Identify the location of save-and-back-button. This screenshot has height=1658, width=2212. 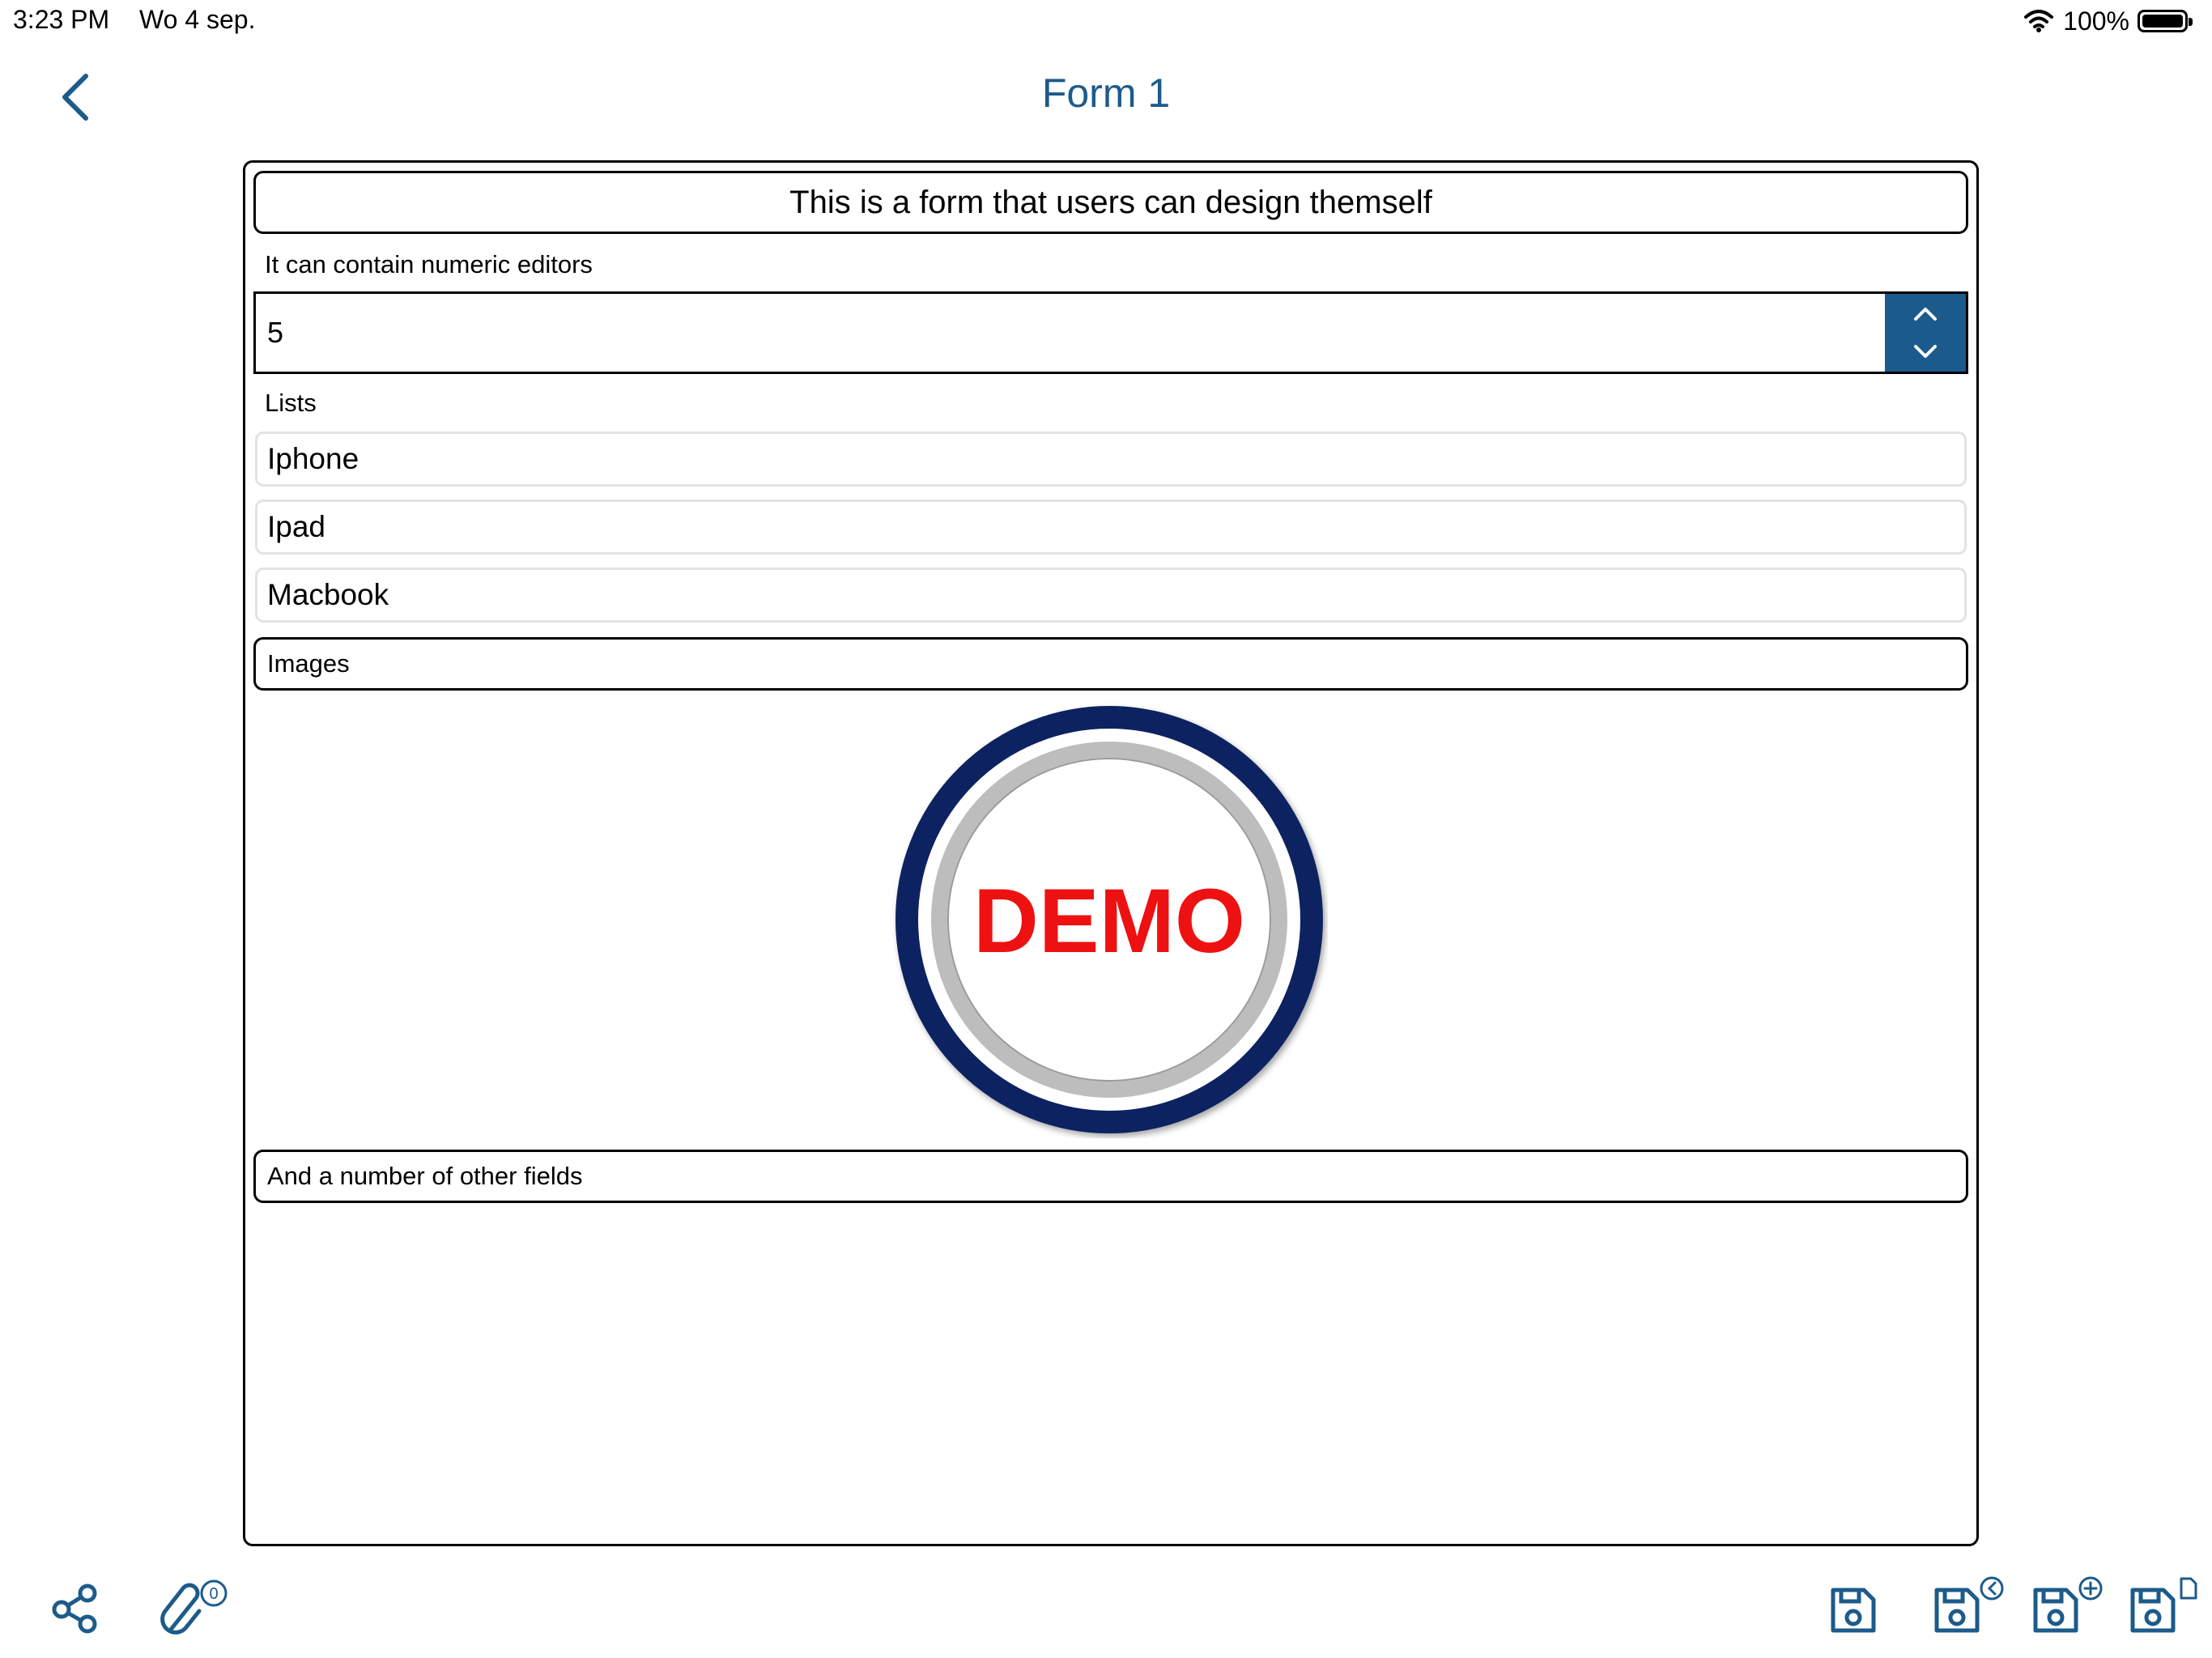
(1969, 1608).